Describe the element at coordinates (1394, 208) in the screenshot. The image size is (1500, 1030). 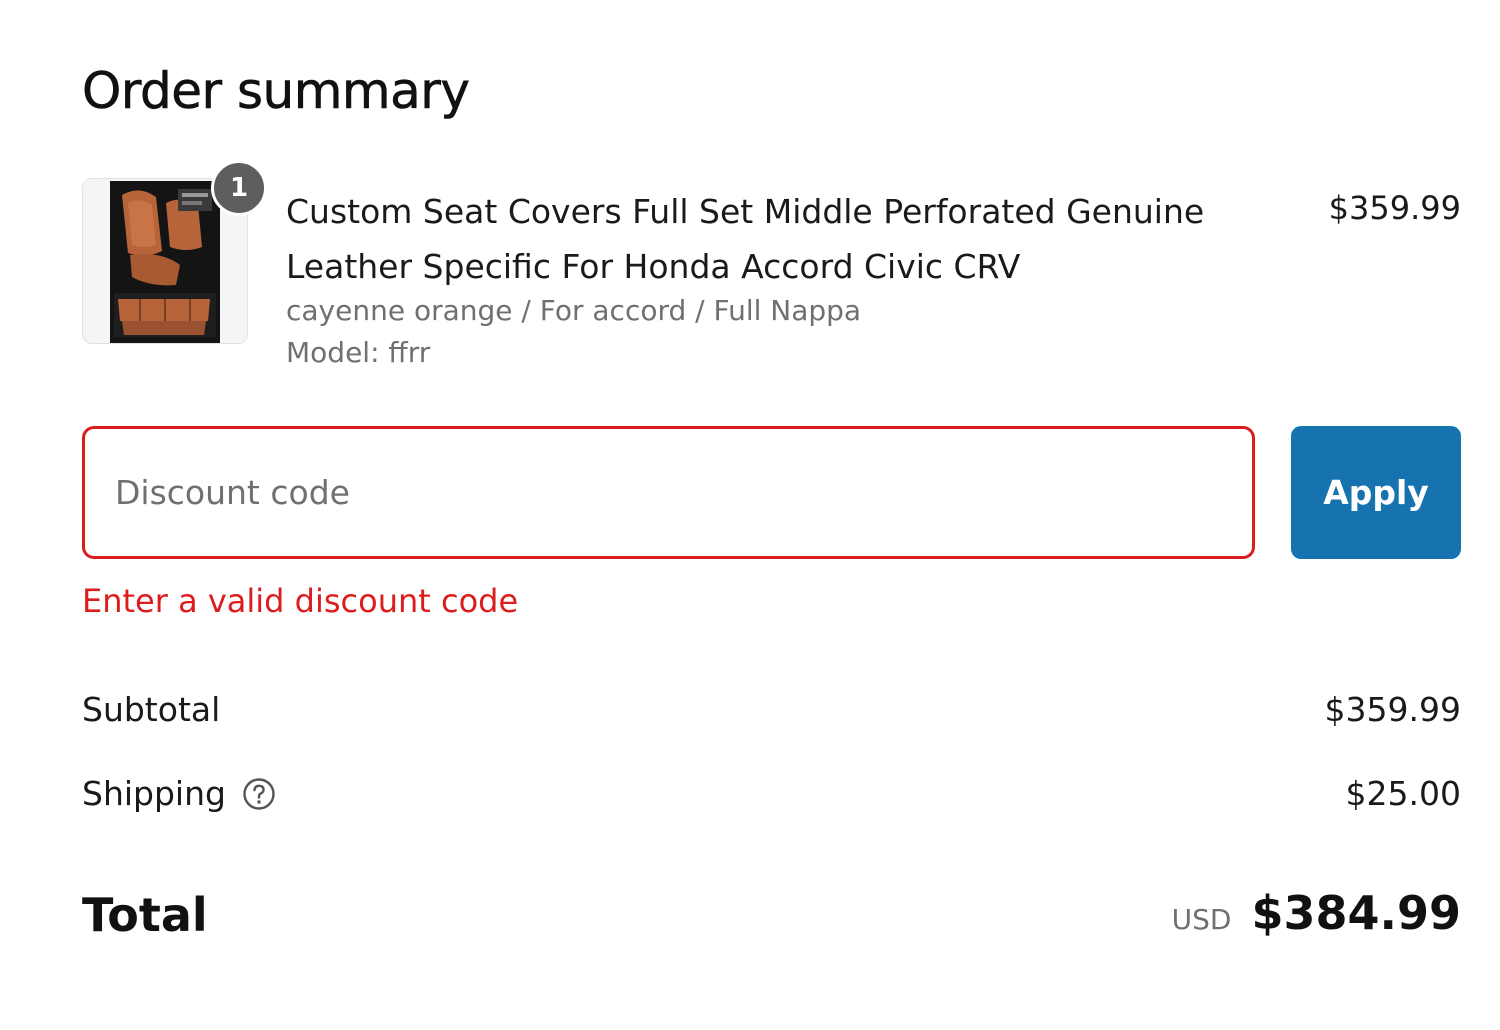
I see `product-price: $359.99` at that location.